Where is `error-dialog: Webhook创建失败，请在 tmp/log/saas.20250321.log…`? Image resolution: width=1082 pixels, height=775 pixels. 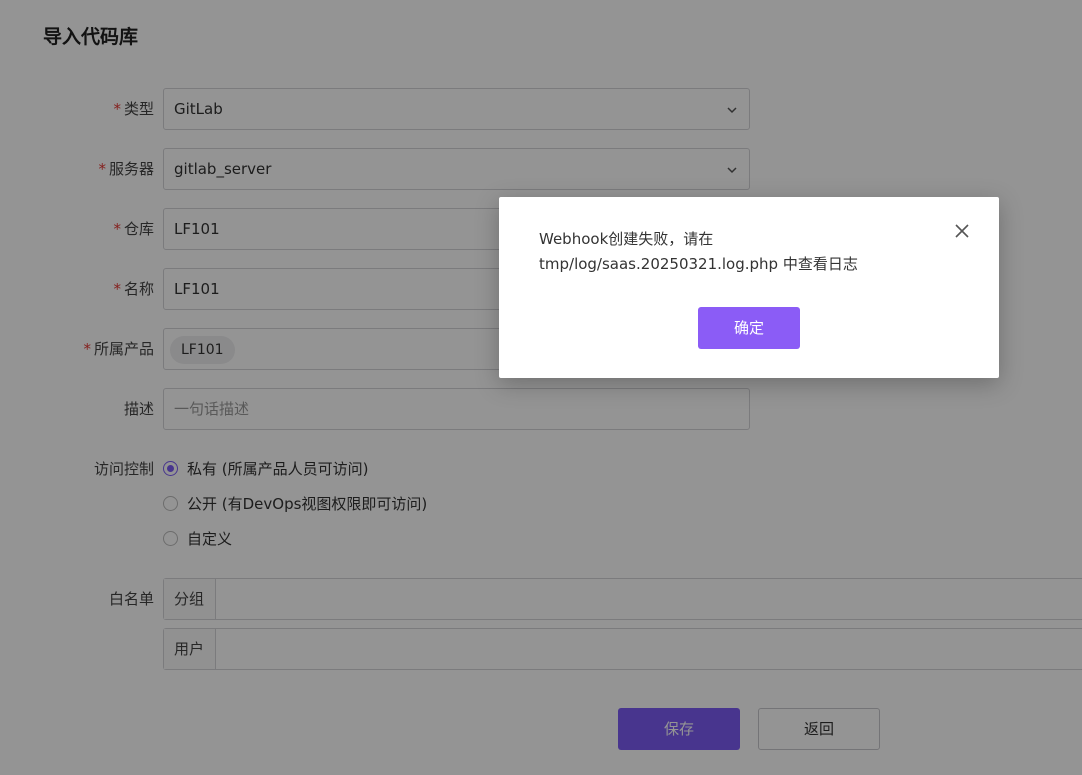 error-dialog: Webhook创建失败，请在 tmp/log/saas.20250321.log… is located at coordinates (749, 287).